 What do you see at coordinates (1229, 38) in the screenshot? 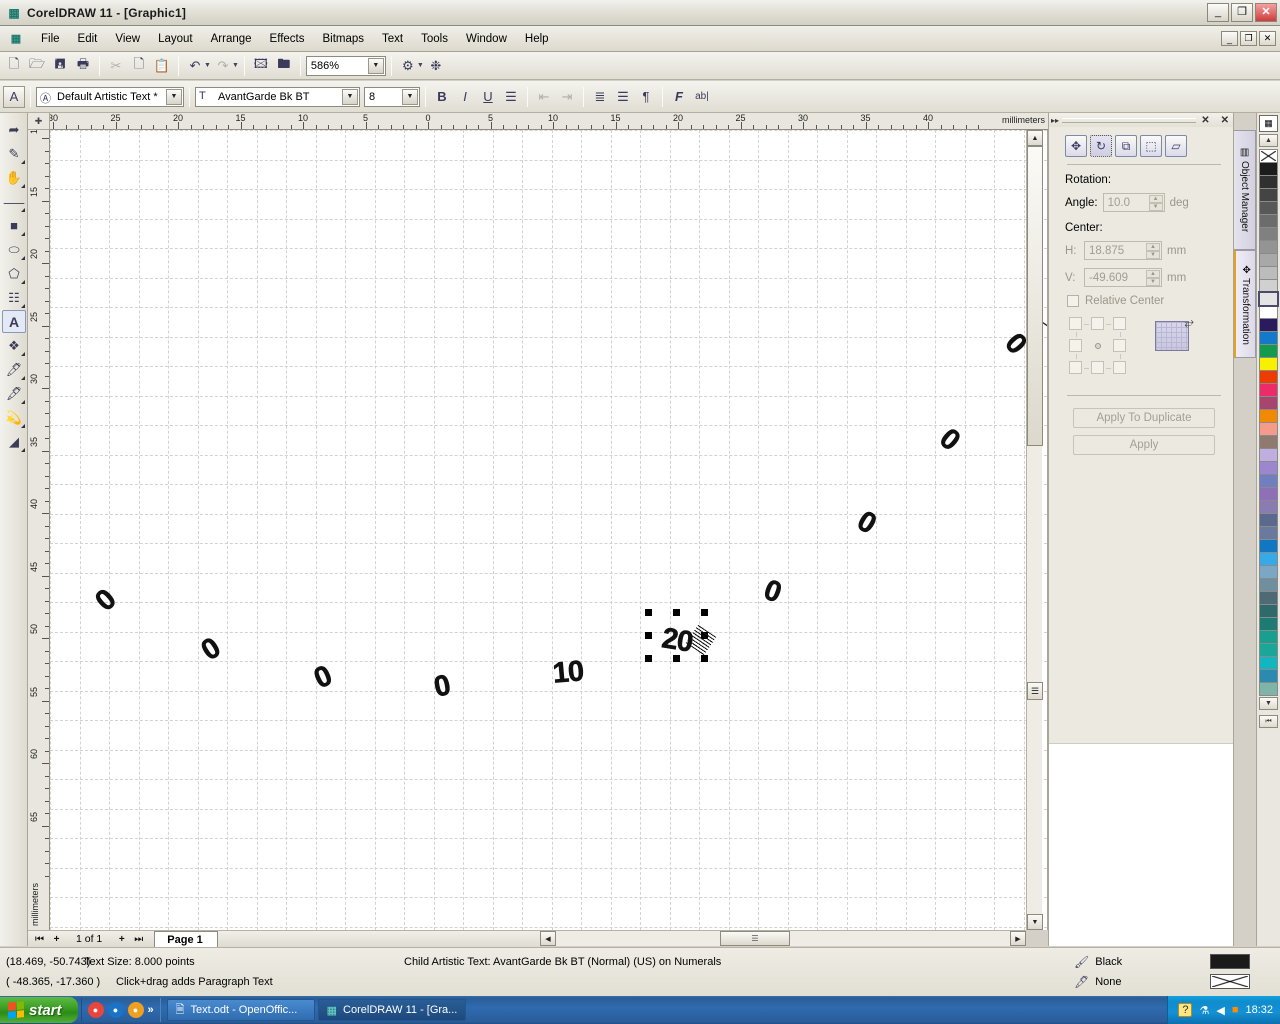
I see `mdi-minimize-button: _` at bounding box center [1229, 38].